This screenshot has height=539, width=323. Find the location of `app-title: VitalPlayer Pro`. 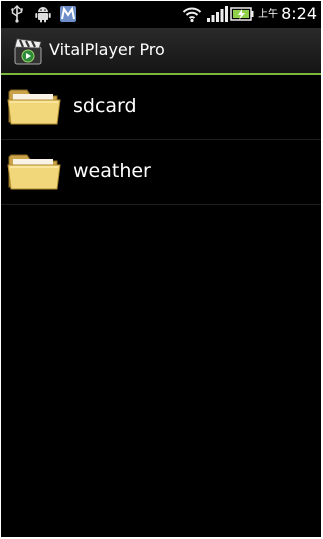

app-title: VitalPlayer Pro is located at coordinates (107, 49).